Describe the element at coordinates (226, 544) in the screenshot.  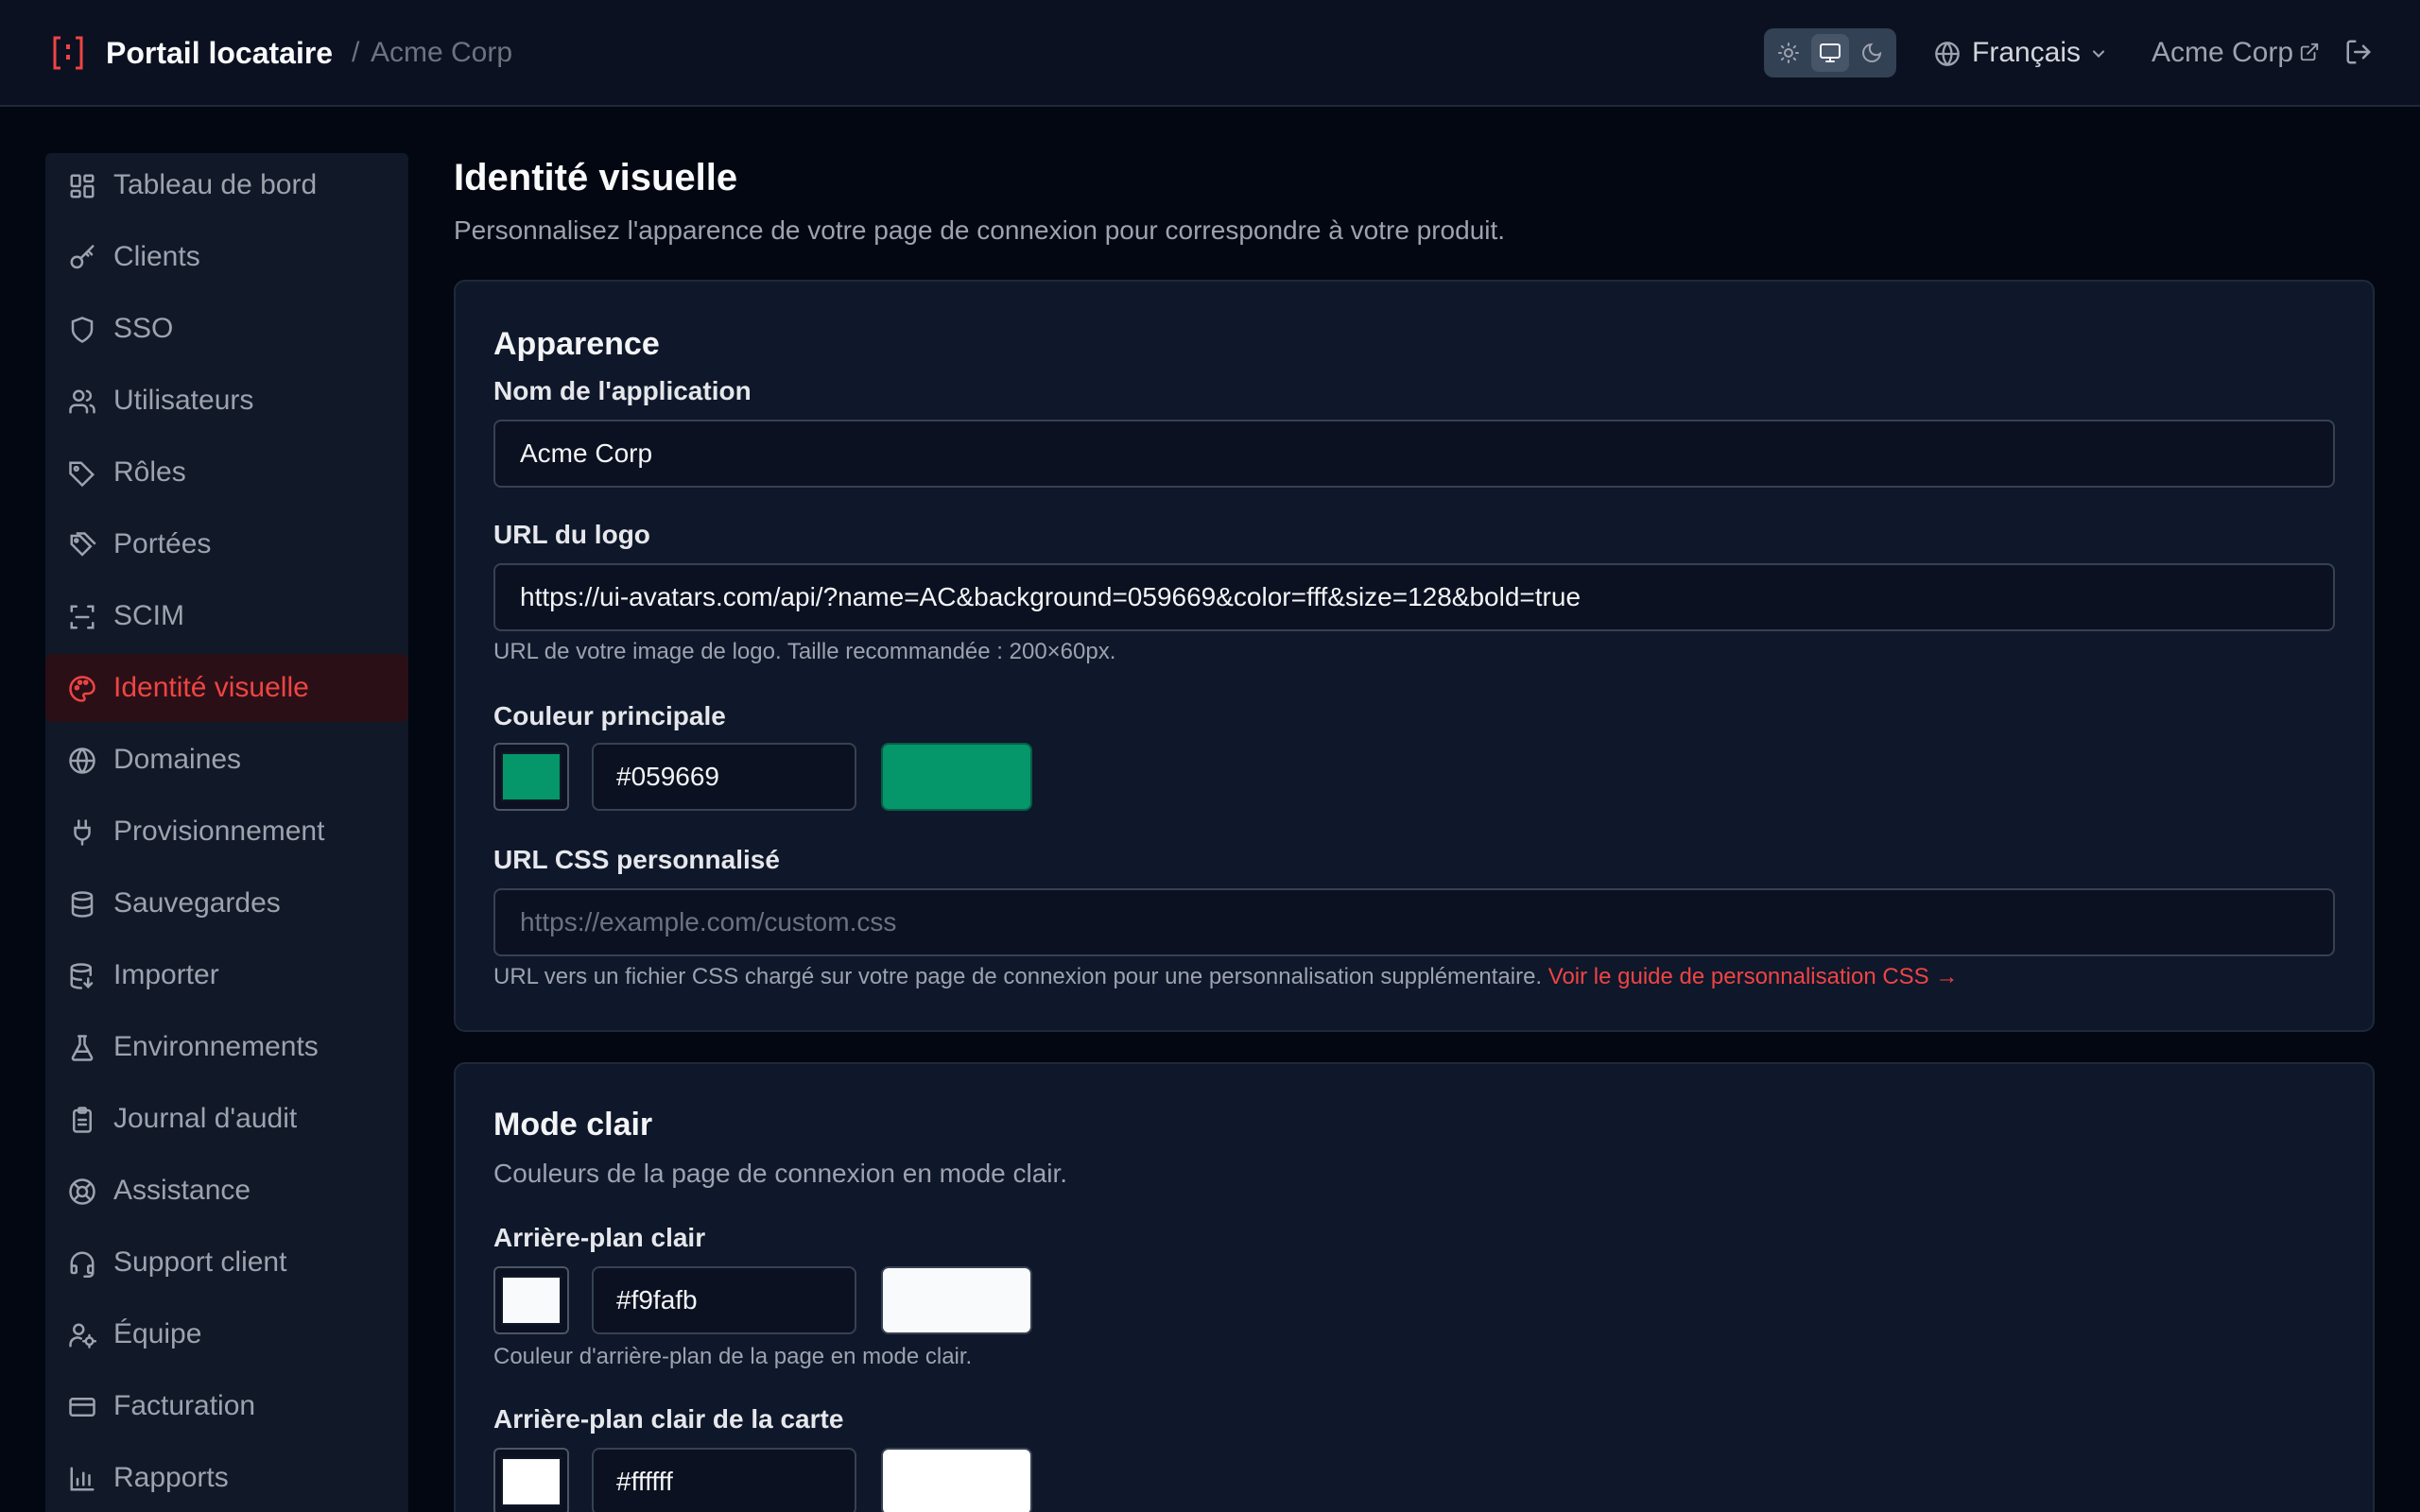
I see `sidebar-item-portees: Portées` at that location.